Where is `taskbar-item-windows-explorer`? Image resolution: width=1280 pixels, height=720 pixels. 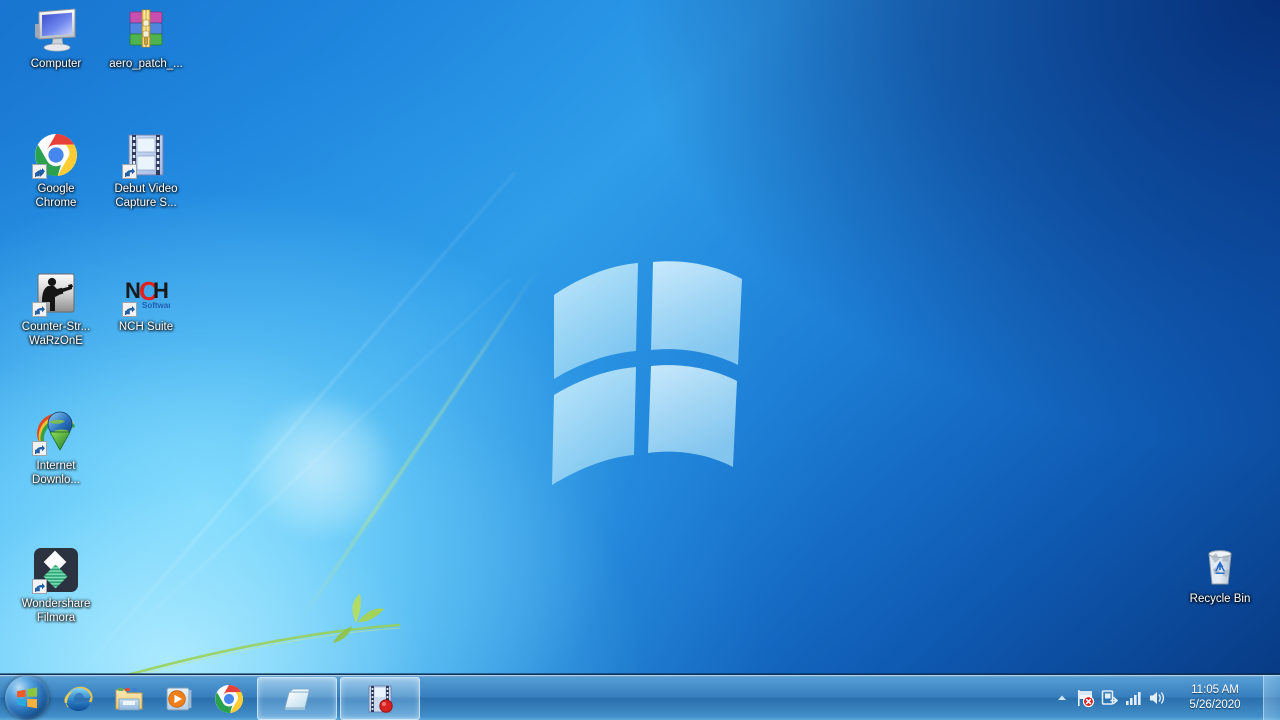 taskbar-item-windows-explorer is located at coordinates (129, 698).